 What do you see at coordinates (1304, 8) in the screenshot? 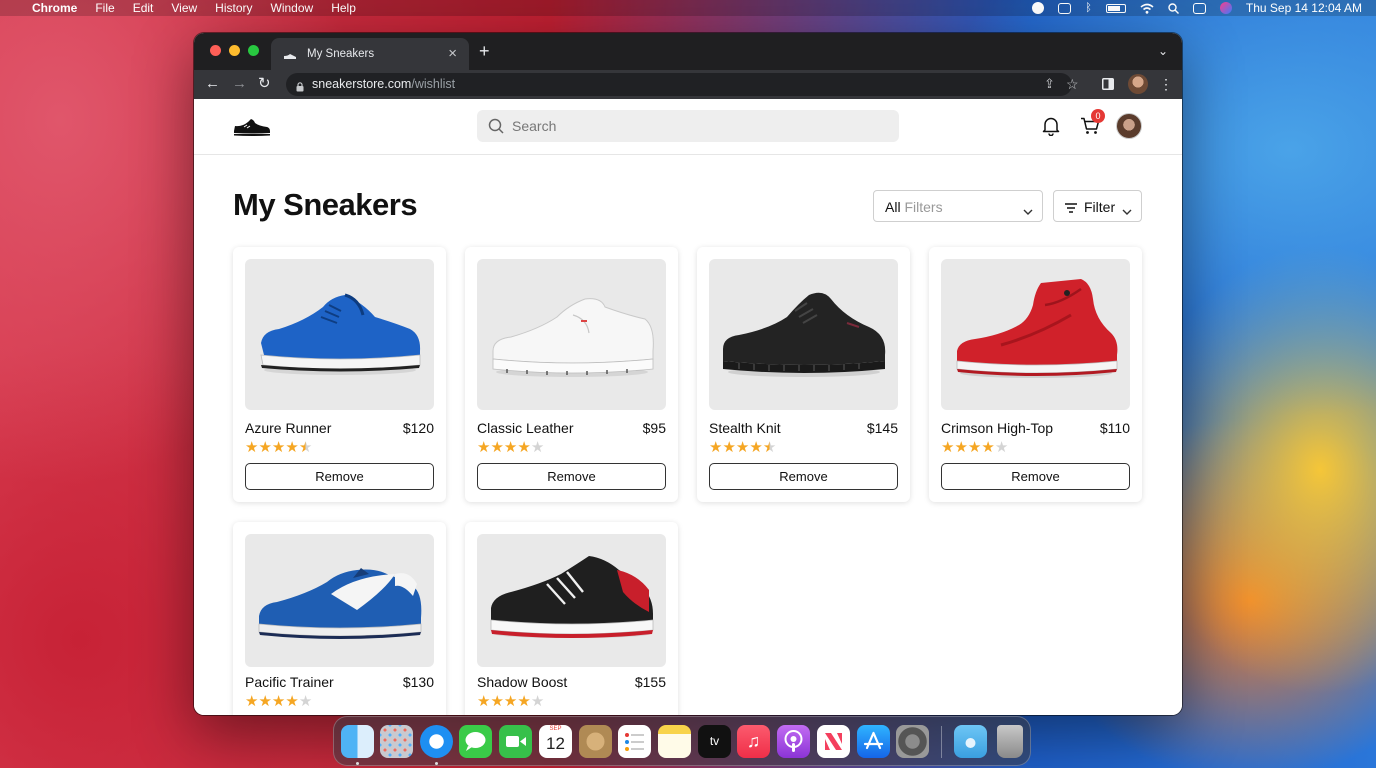
I see `menu-clock: Thu Sep 14 12:04 AM` at bounding box center [1304, 8].